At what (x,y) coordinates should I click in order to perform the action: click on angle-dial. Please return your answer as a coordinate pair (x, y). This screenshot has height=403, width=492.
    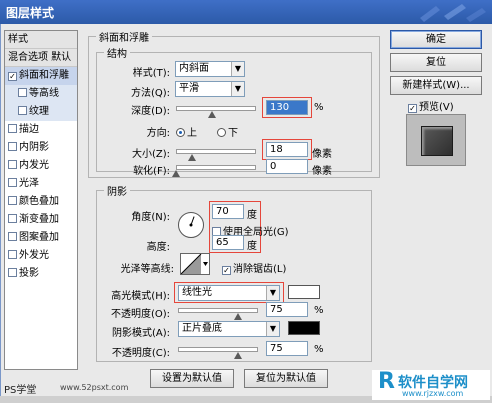
    Looking at the image, I should click on (191, 225).